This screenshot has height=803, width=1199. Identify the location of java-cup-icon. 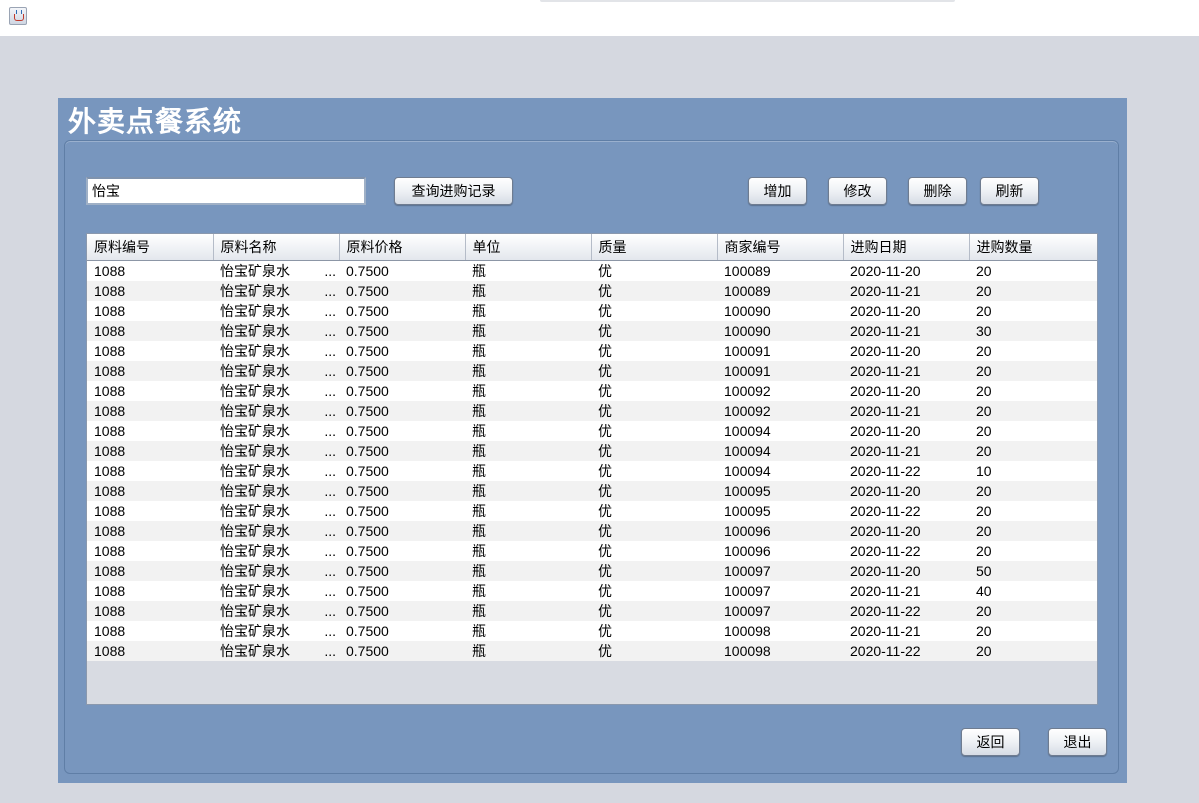
(18, 16).